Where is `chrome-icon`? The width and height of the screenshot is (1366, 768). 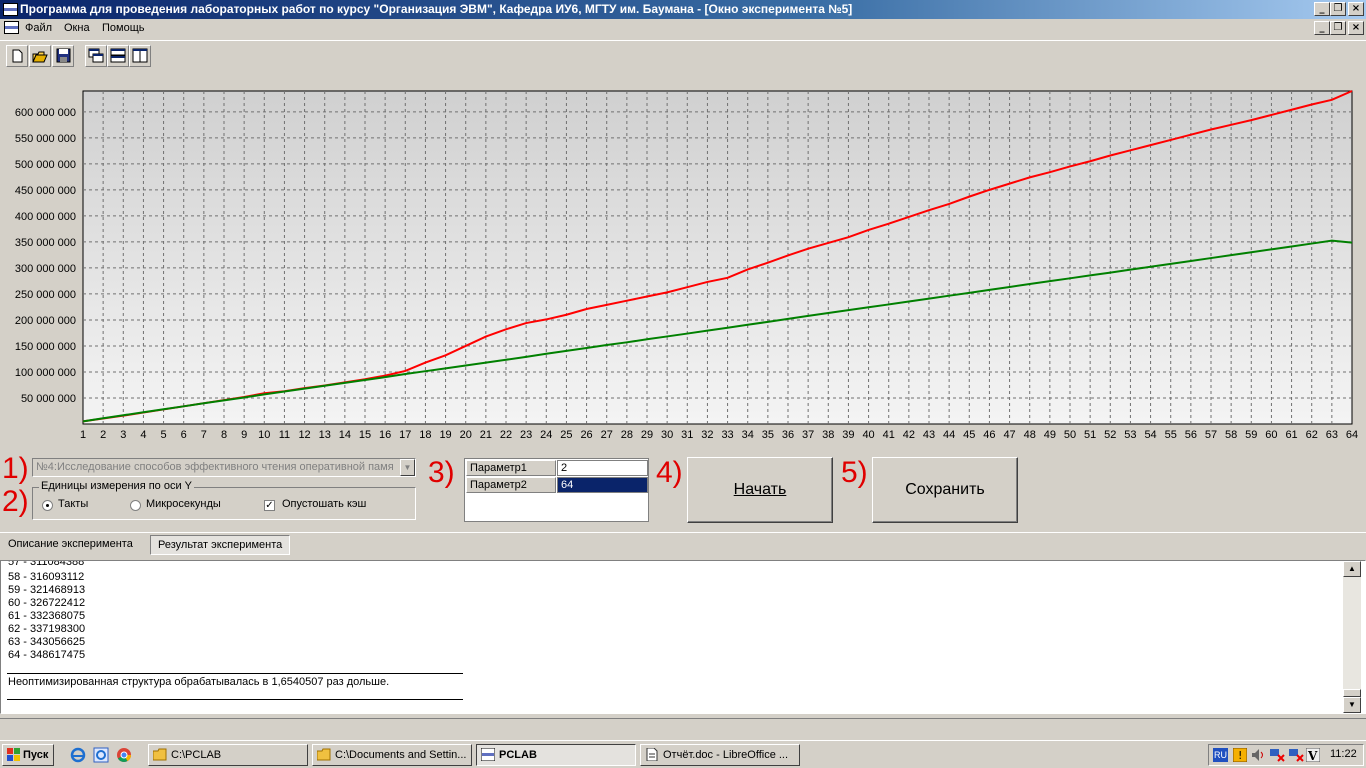
chrome-icon is located at coordinates (124, 755).